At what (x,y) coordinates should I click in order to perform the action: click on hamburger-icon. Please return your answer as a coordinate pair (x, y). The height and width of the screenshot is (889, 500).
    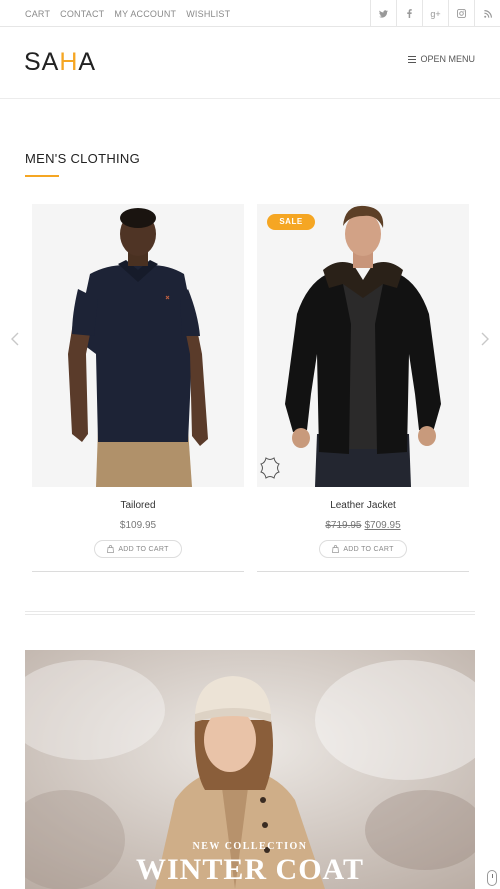
    Looking at the image, I should click on (412, 59).